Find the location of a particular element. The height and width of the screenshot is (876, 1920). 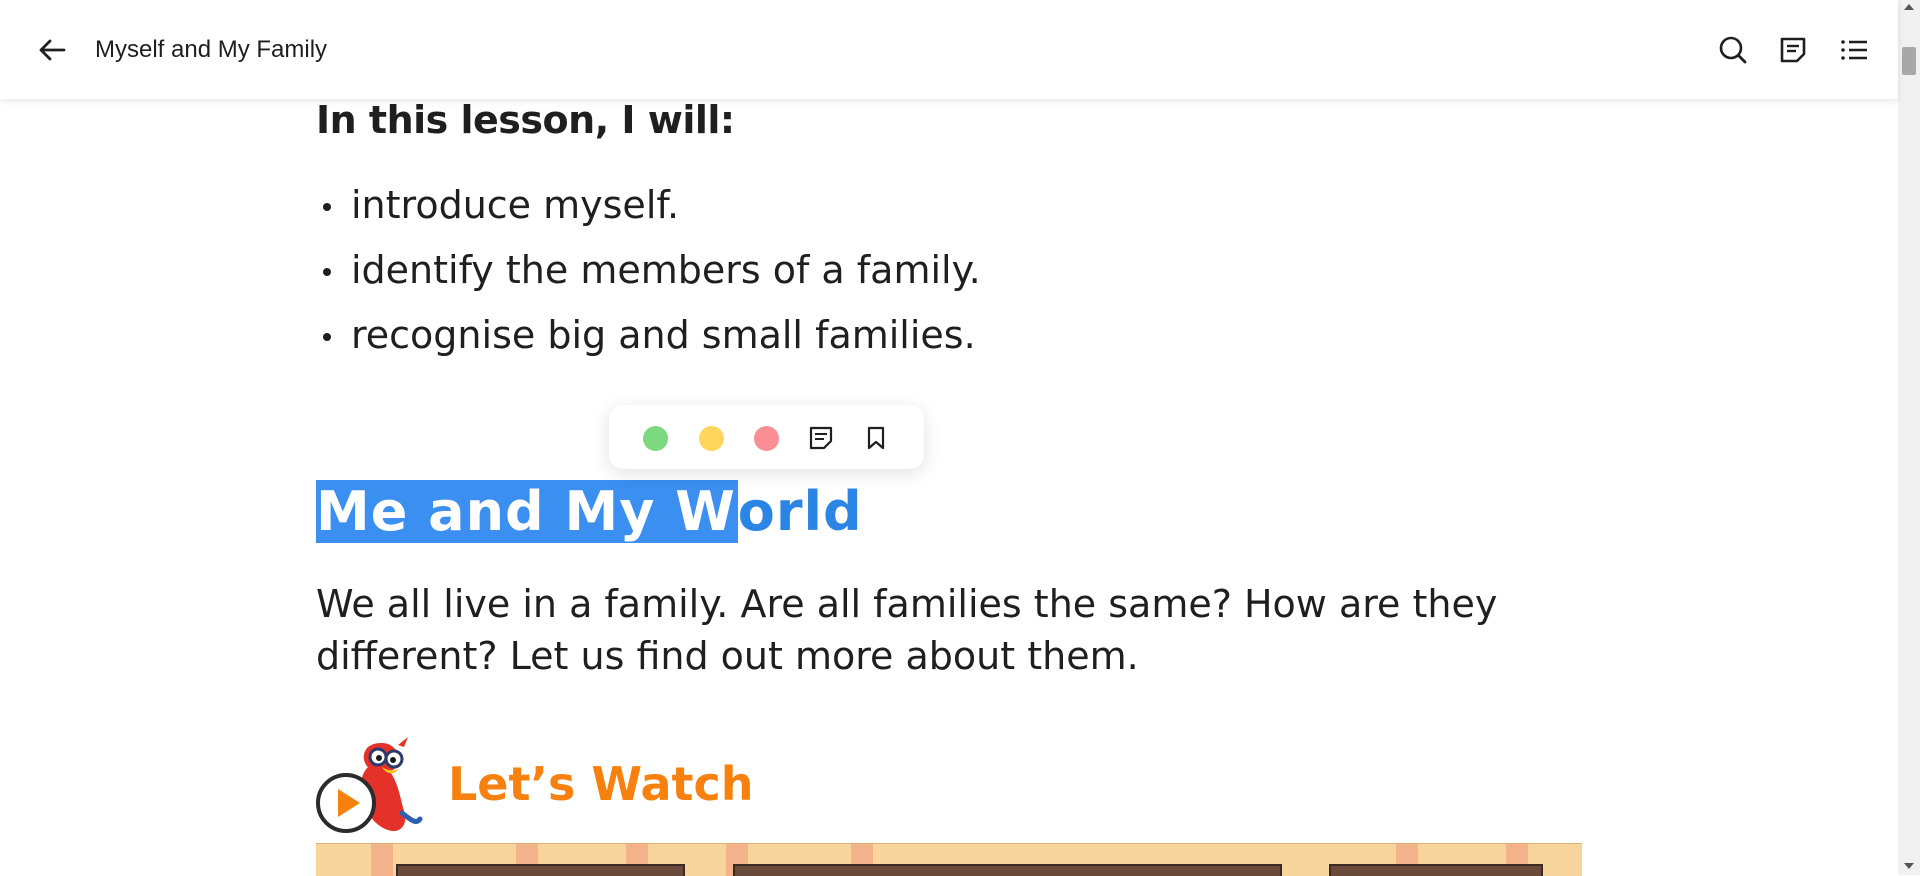

goal-text: introduce myself. is located at coordinates (515, 205).